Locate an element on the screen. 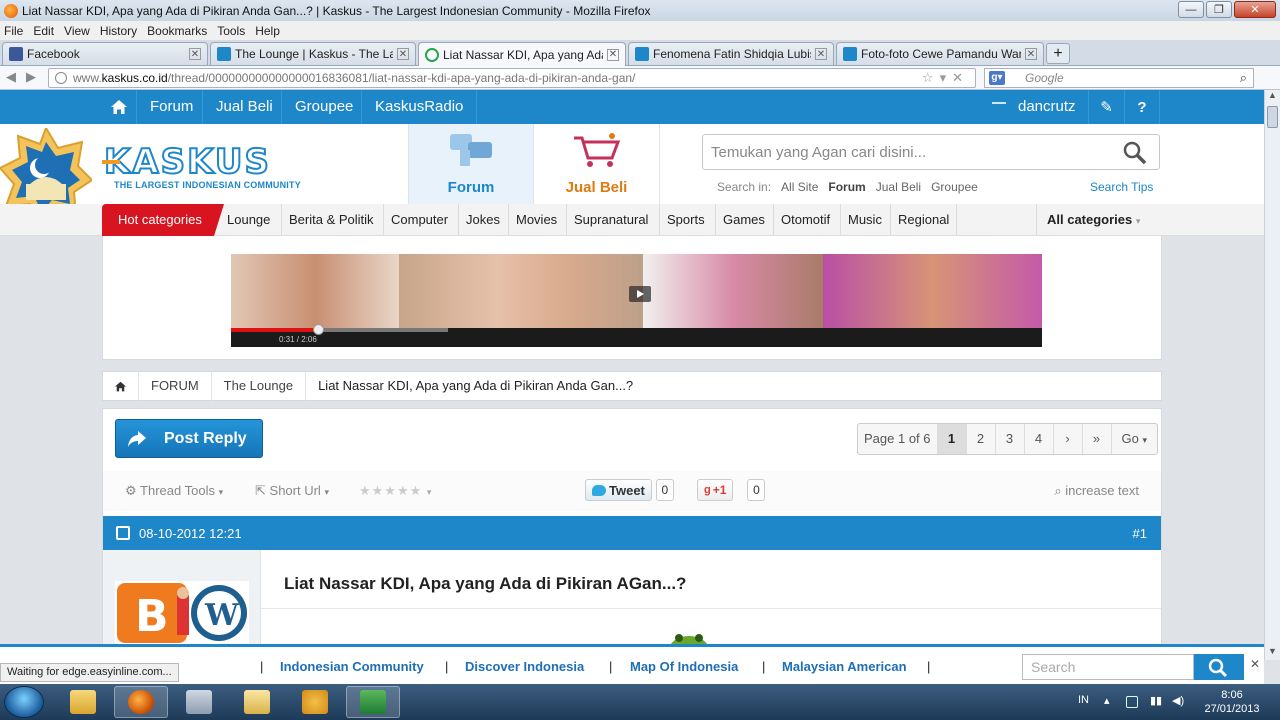  browser-search-box: g▾ Google ⌕ is located at coordinates (1119, 78).